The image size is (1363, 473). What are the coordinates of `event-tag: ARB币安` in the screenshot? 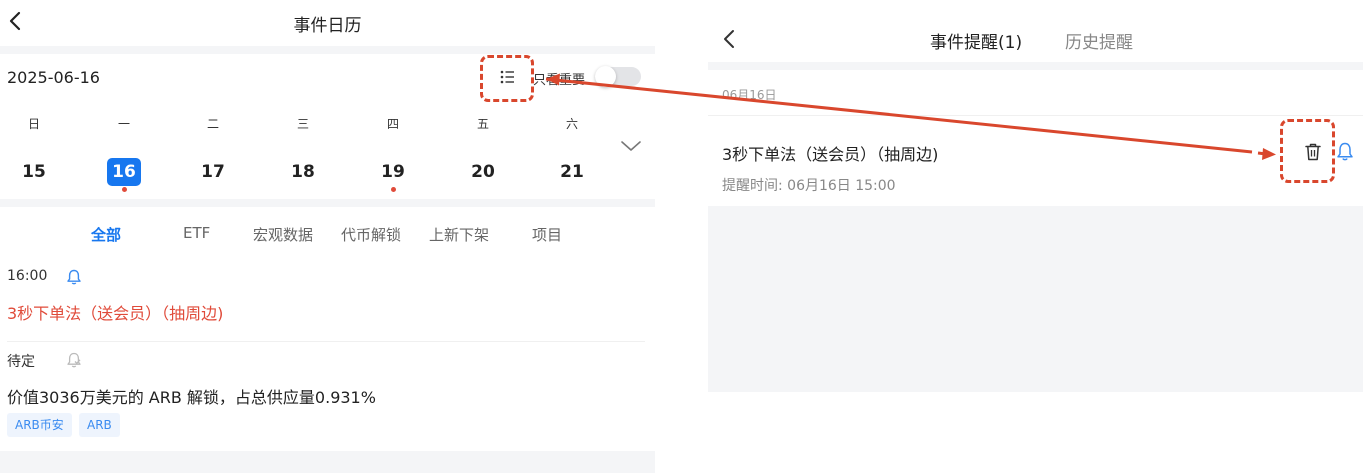 It's located at (39, 425).